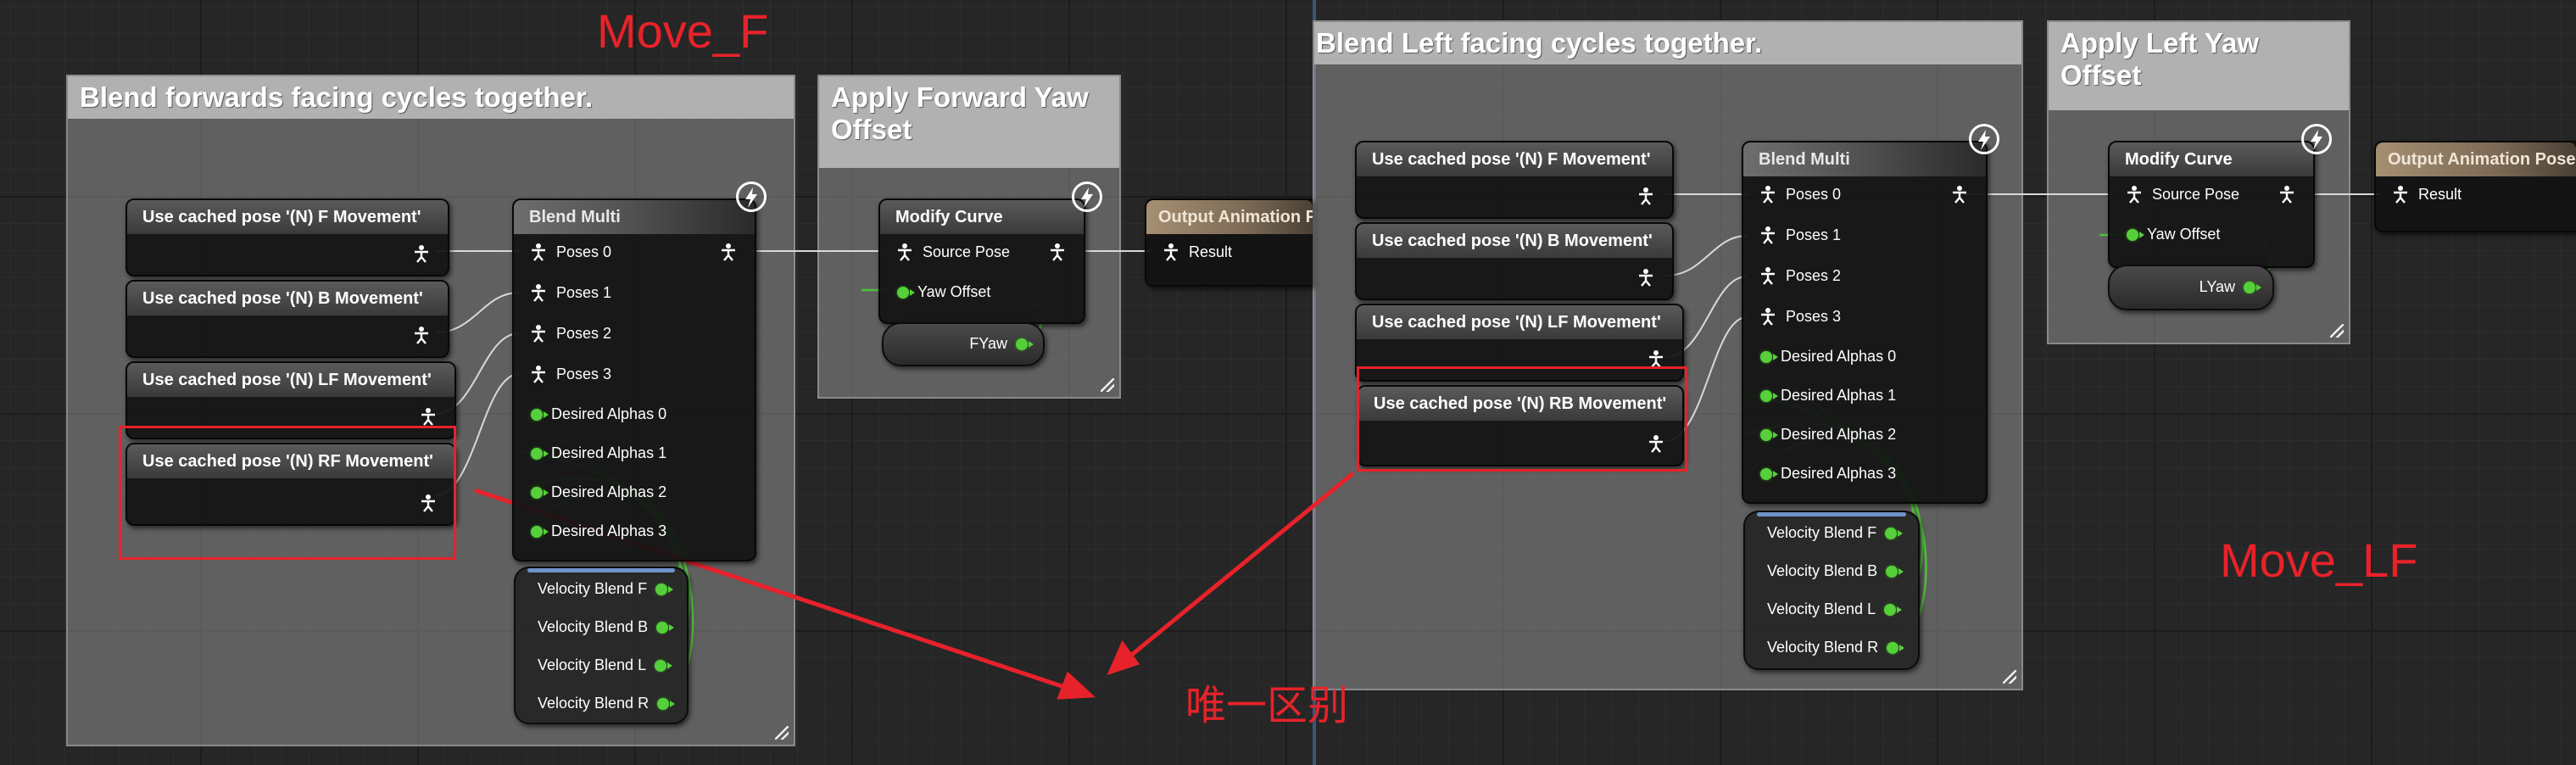 The width and height of the screenshot is (2576, 765). I want to click on pin-label: Poses 3, so click(584, 373).